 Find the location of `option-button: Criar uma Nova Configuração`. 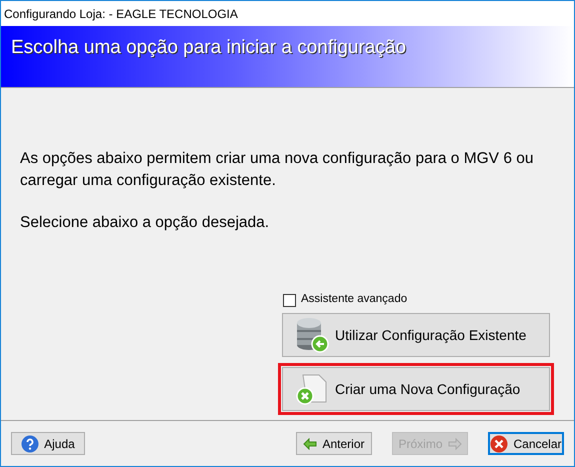

option-button: Criar uma Nova Configuração is located at coordinates (416, 389).